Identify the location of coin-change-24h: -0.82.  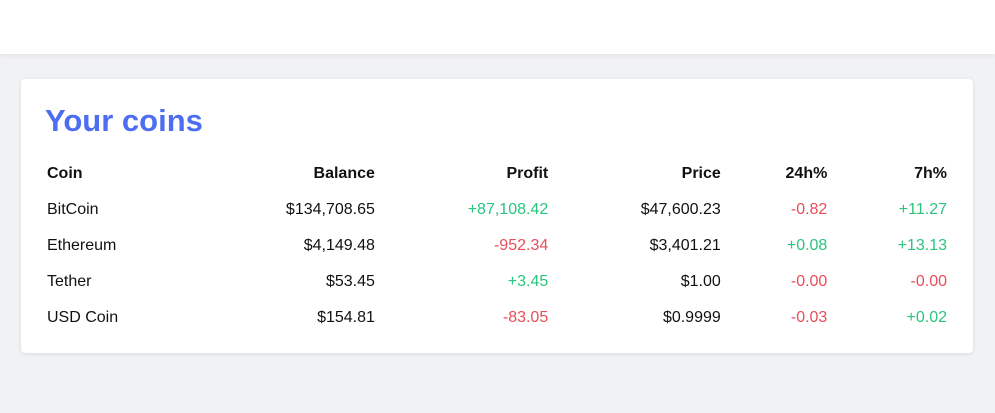
(809, 209).